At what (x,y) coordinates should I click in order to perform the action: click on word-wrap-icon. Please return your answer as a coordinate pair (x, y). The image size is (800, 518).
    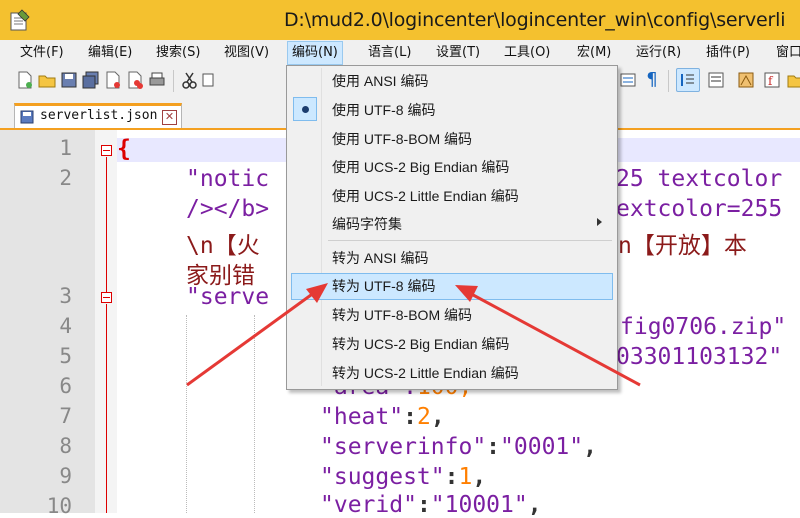
    Looking at the image, I should click on (716, 80).